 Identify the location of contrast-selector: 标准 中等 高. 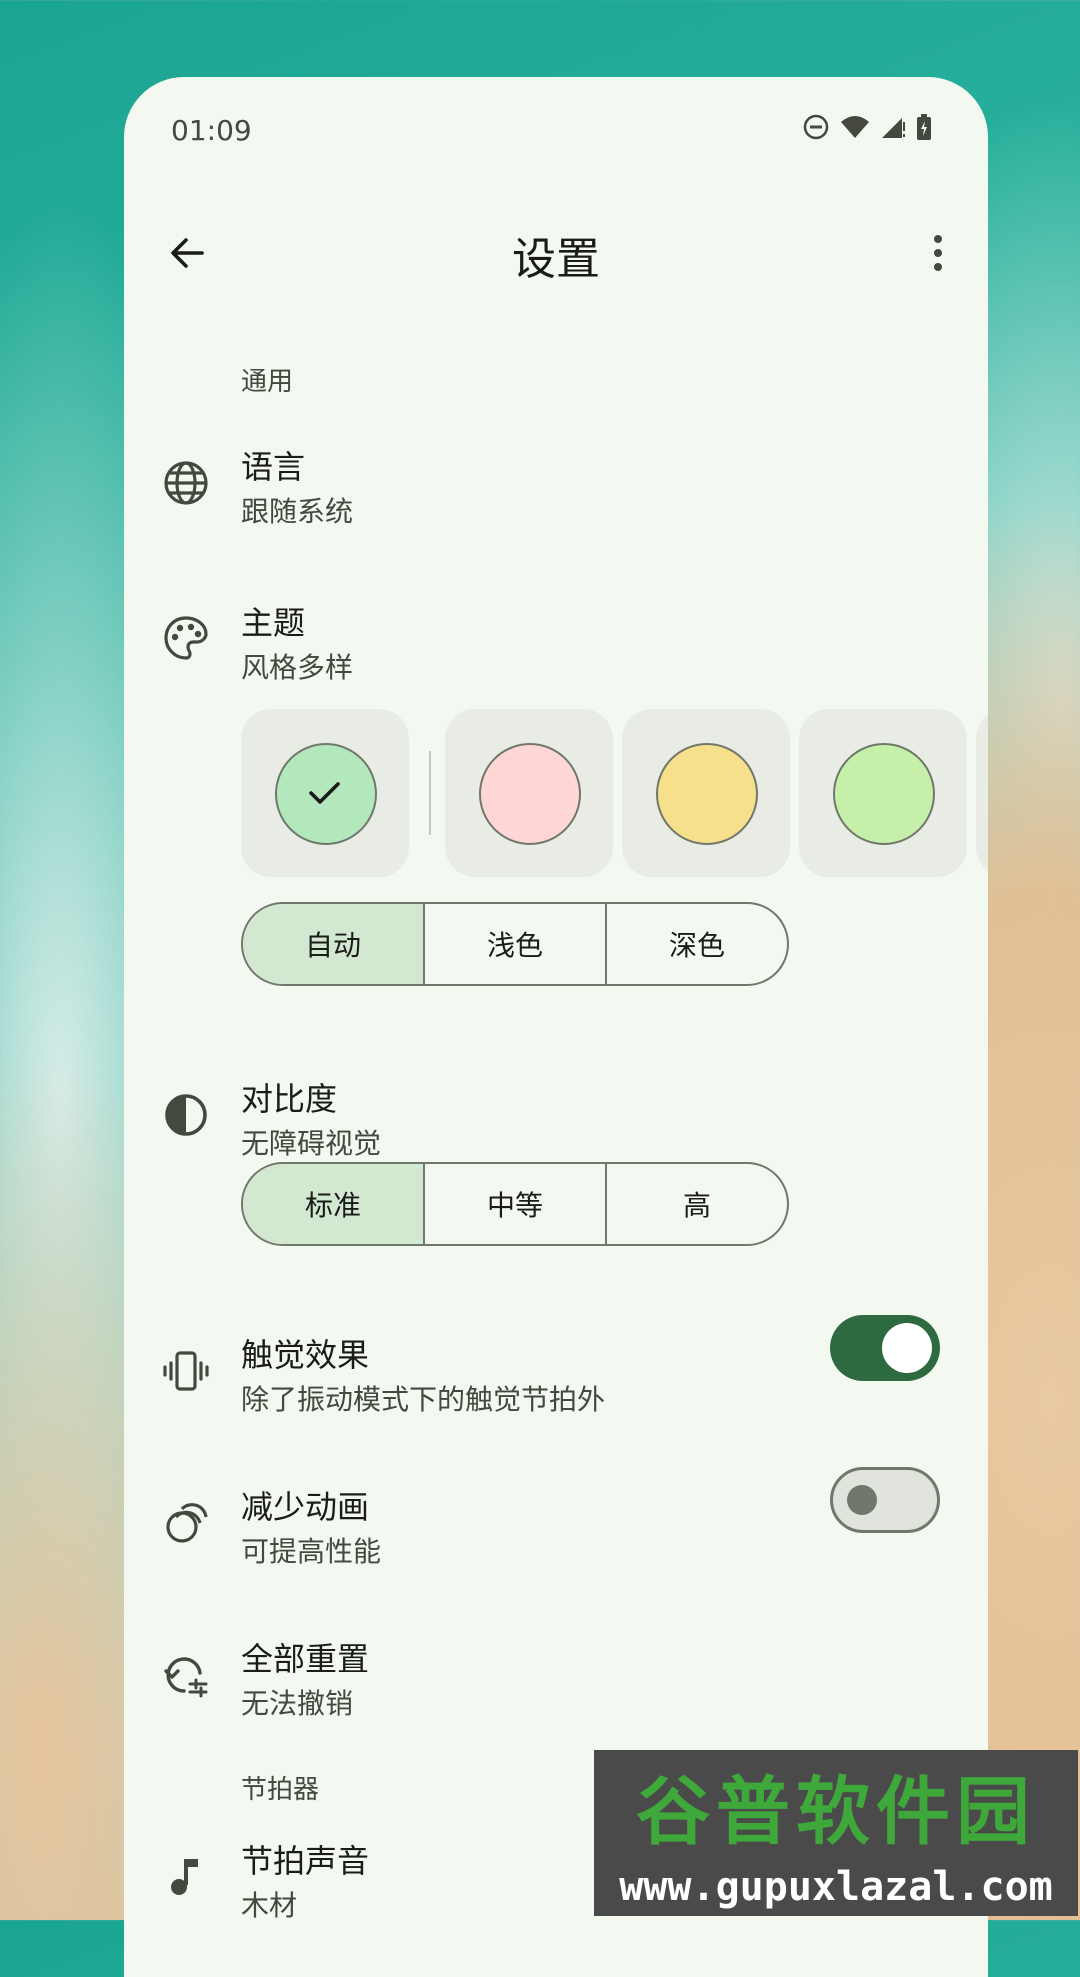
(515, 1204).